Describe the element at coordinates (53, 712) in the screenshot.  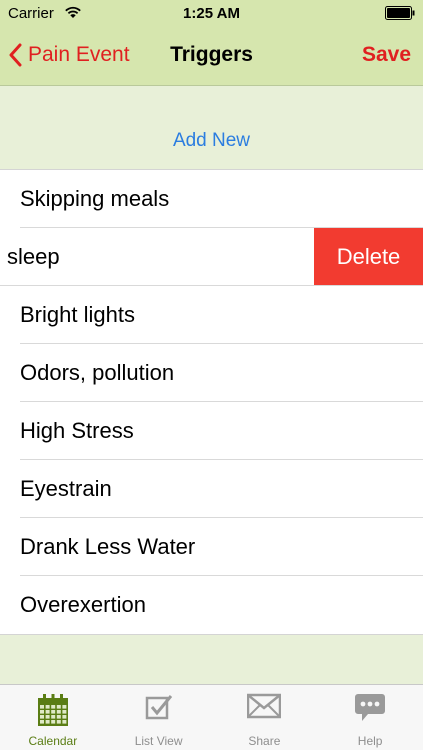
I see `calendar-icon` at that location.